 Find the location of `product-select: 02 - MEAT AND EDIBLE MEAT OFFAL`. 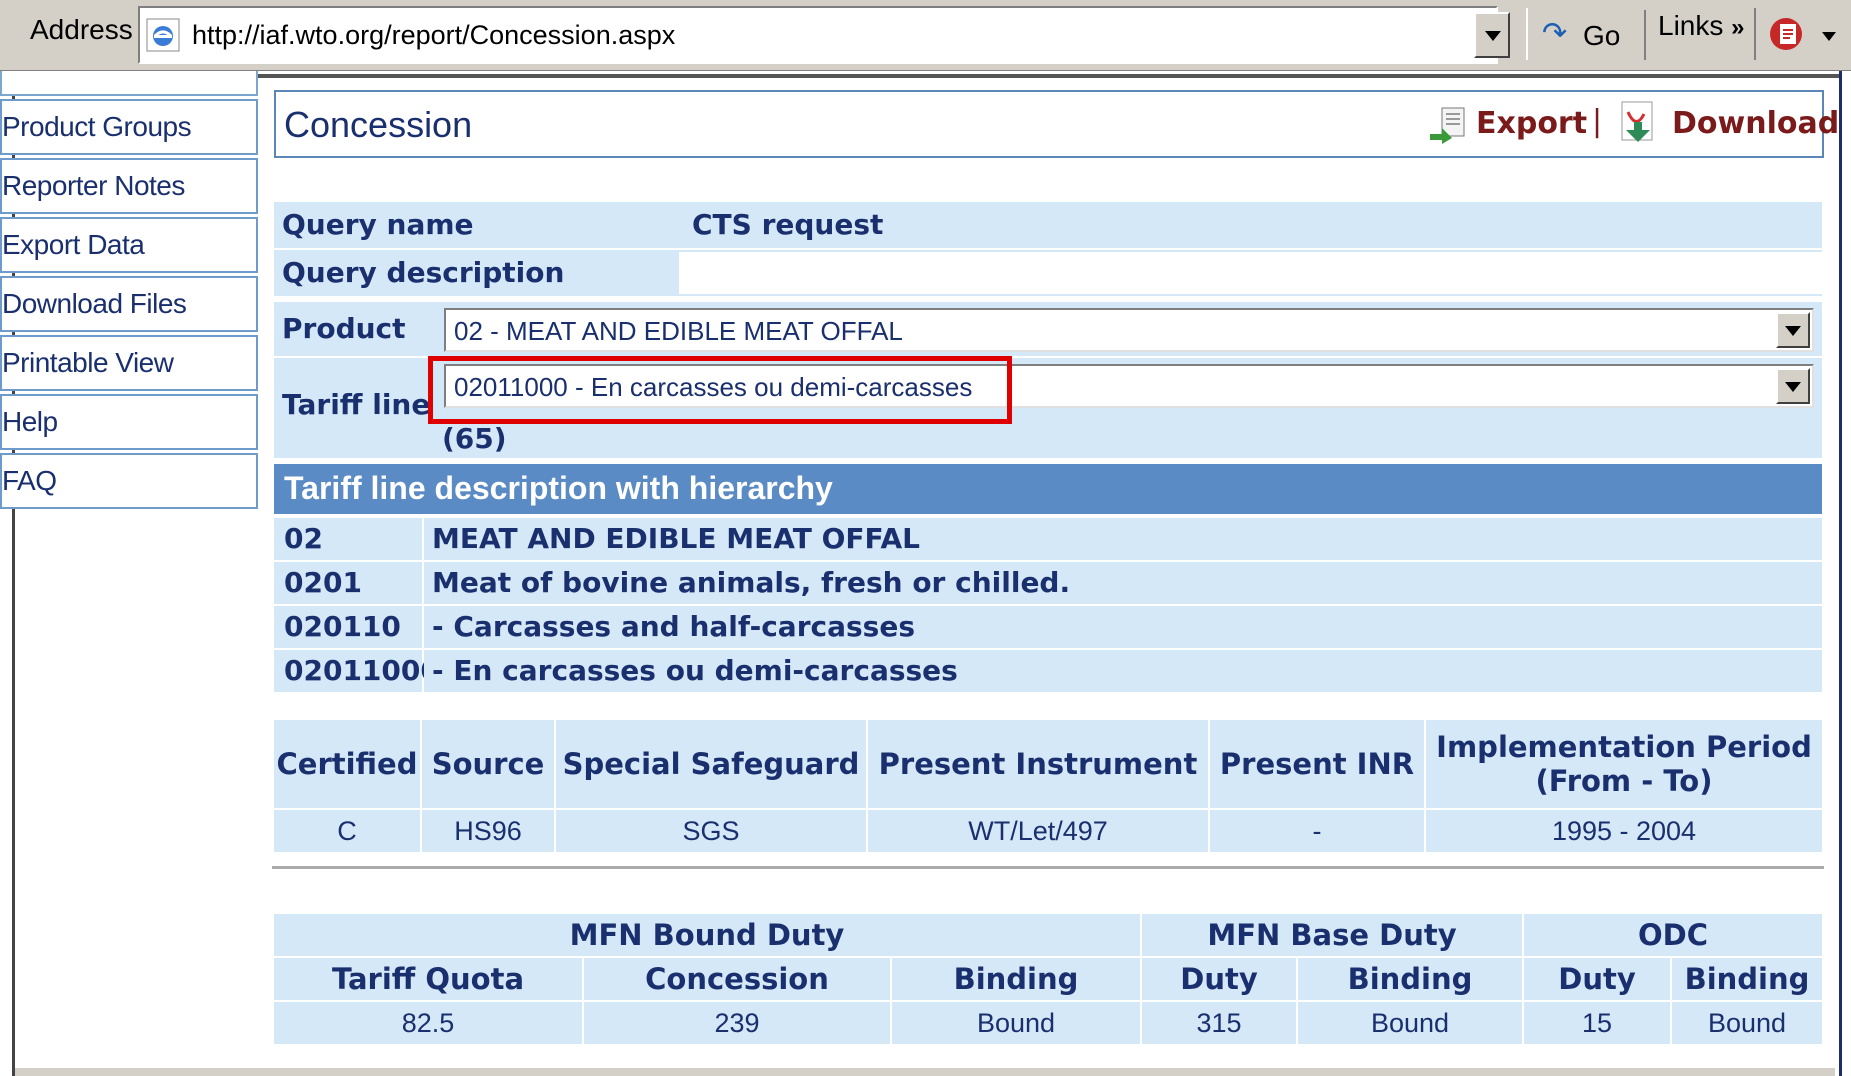

product-select: 02 - MEAT AND EDIBLE MEAT OFFAL is located at coordinates (1129, 330).